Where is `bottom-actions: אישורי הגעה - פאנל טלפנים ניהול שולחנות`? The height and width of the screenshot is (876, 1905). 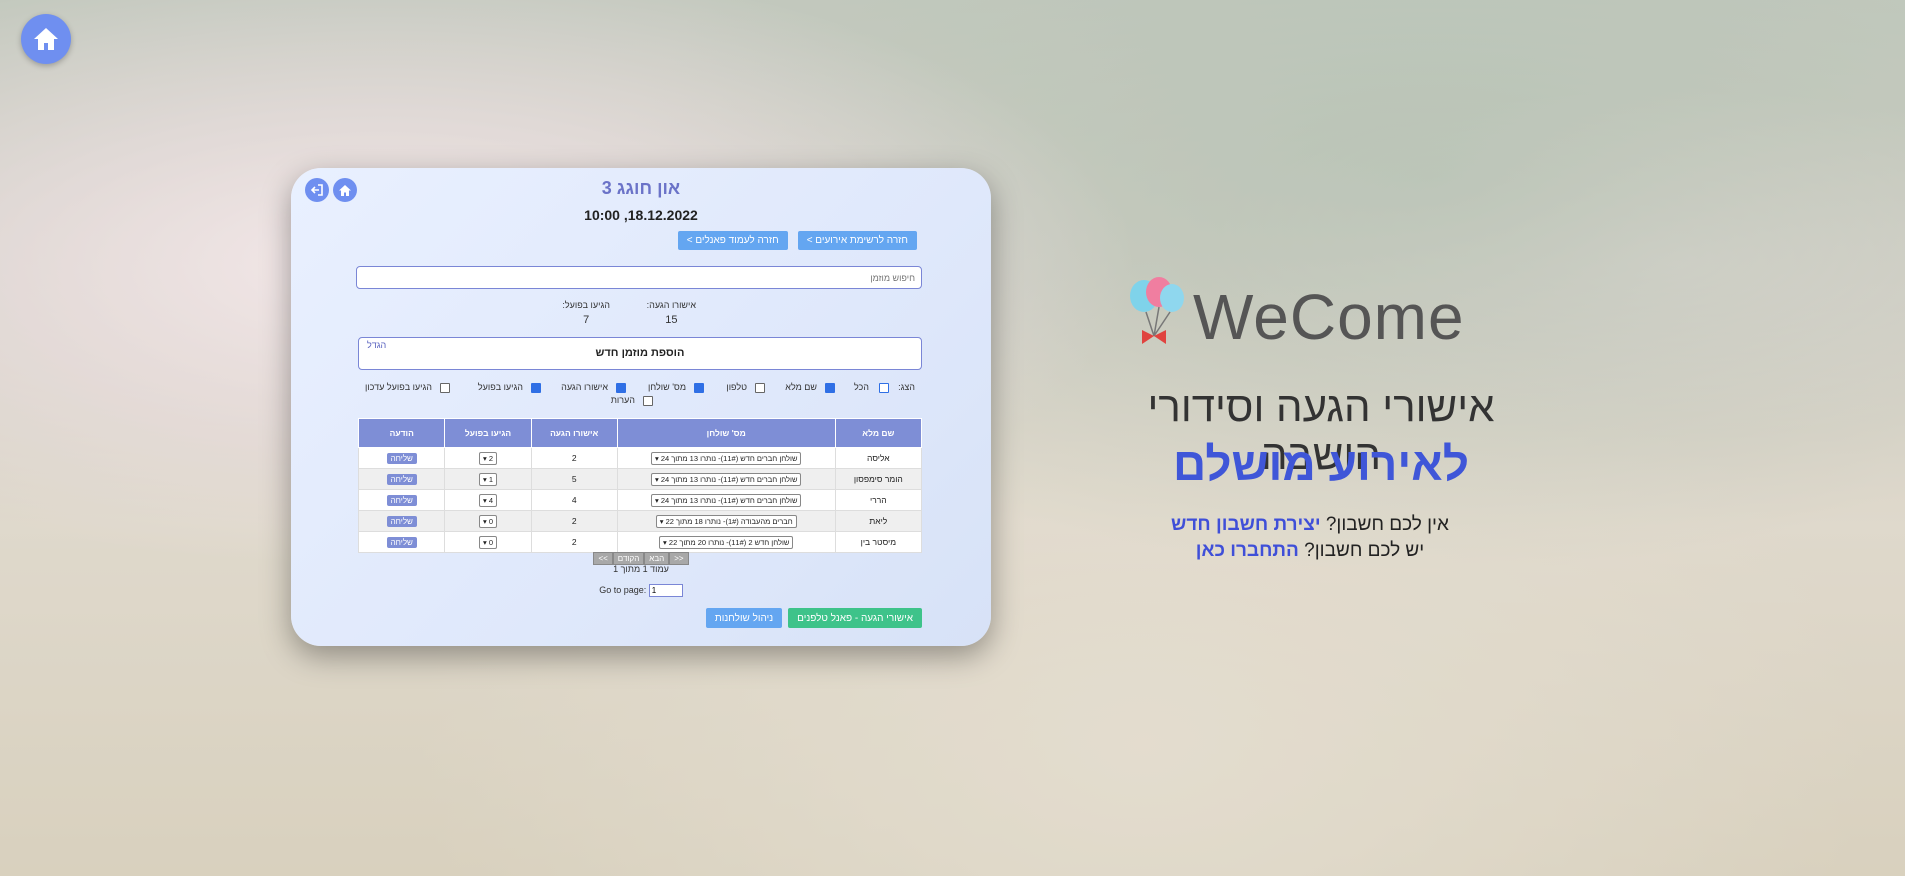
bottom-actions: אישורי הגעה - פאנל טלפנים ניהול שולחנות is located at coordinates (813, 618).